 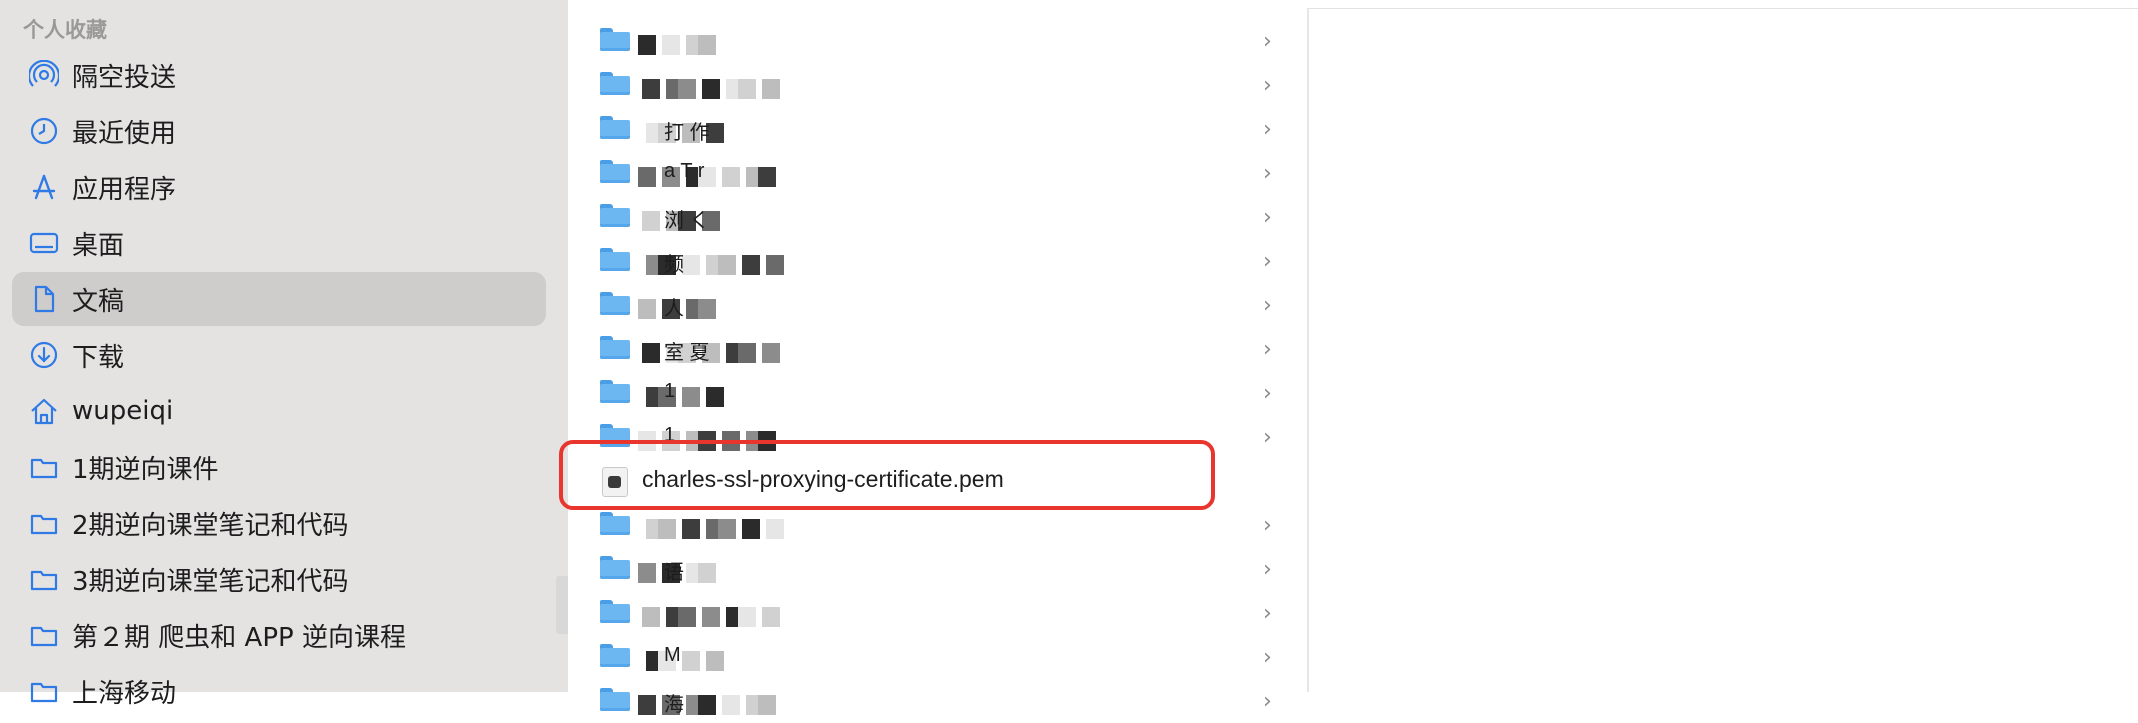 I want to click on folder-name-fragment: 人, so click(x=674, y=309).